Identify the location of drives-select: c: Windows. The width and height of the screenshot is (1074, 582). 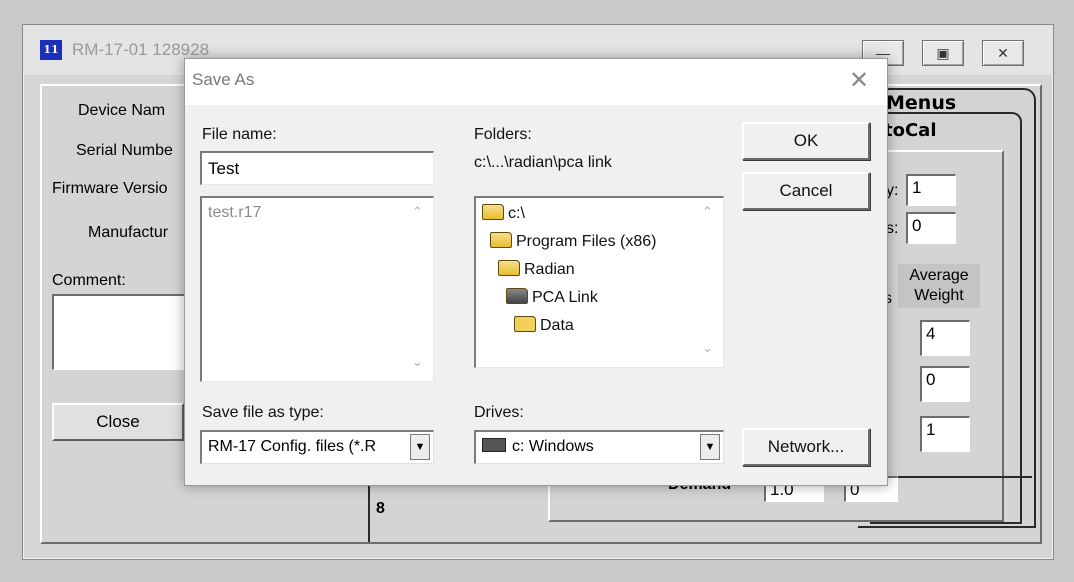
(599, 447).